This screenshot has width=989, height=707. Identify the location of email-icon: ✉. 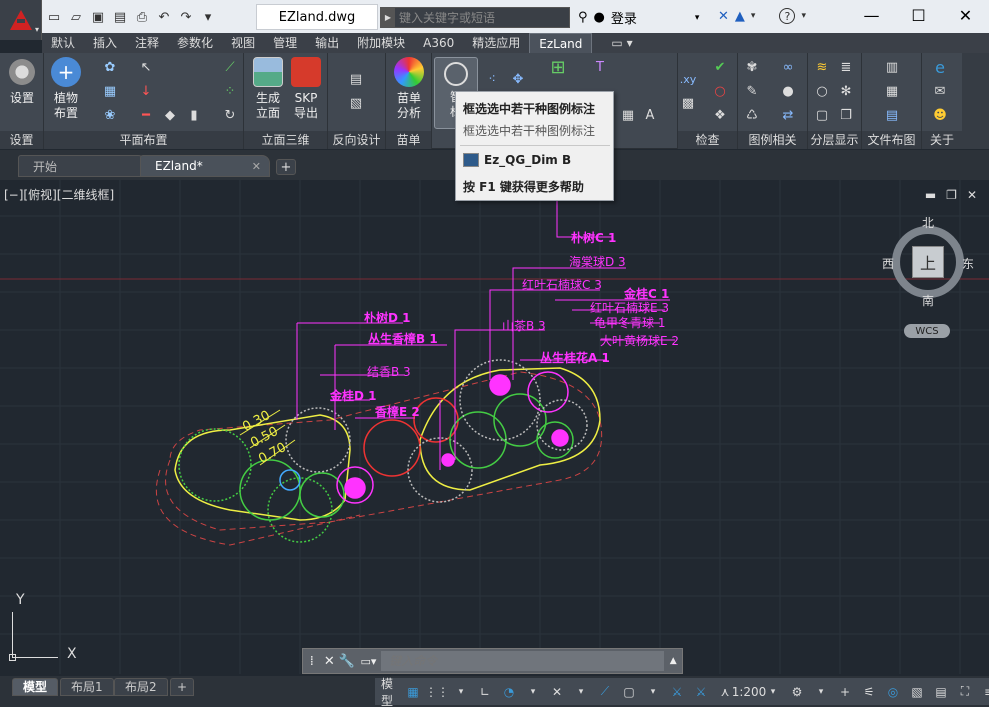
(940, 91).